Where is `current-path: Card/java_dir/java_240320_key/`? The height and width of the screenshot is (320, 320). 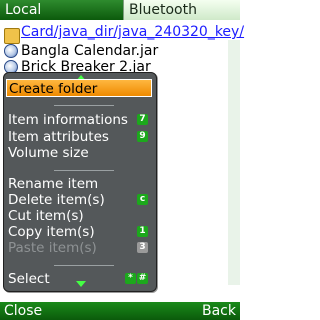
current-path: Card/java_dir/java_240320_key/ is located at coordinates (133, 32).